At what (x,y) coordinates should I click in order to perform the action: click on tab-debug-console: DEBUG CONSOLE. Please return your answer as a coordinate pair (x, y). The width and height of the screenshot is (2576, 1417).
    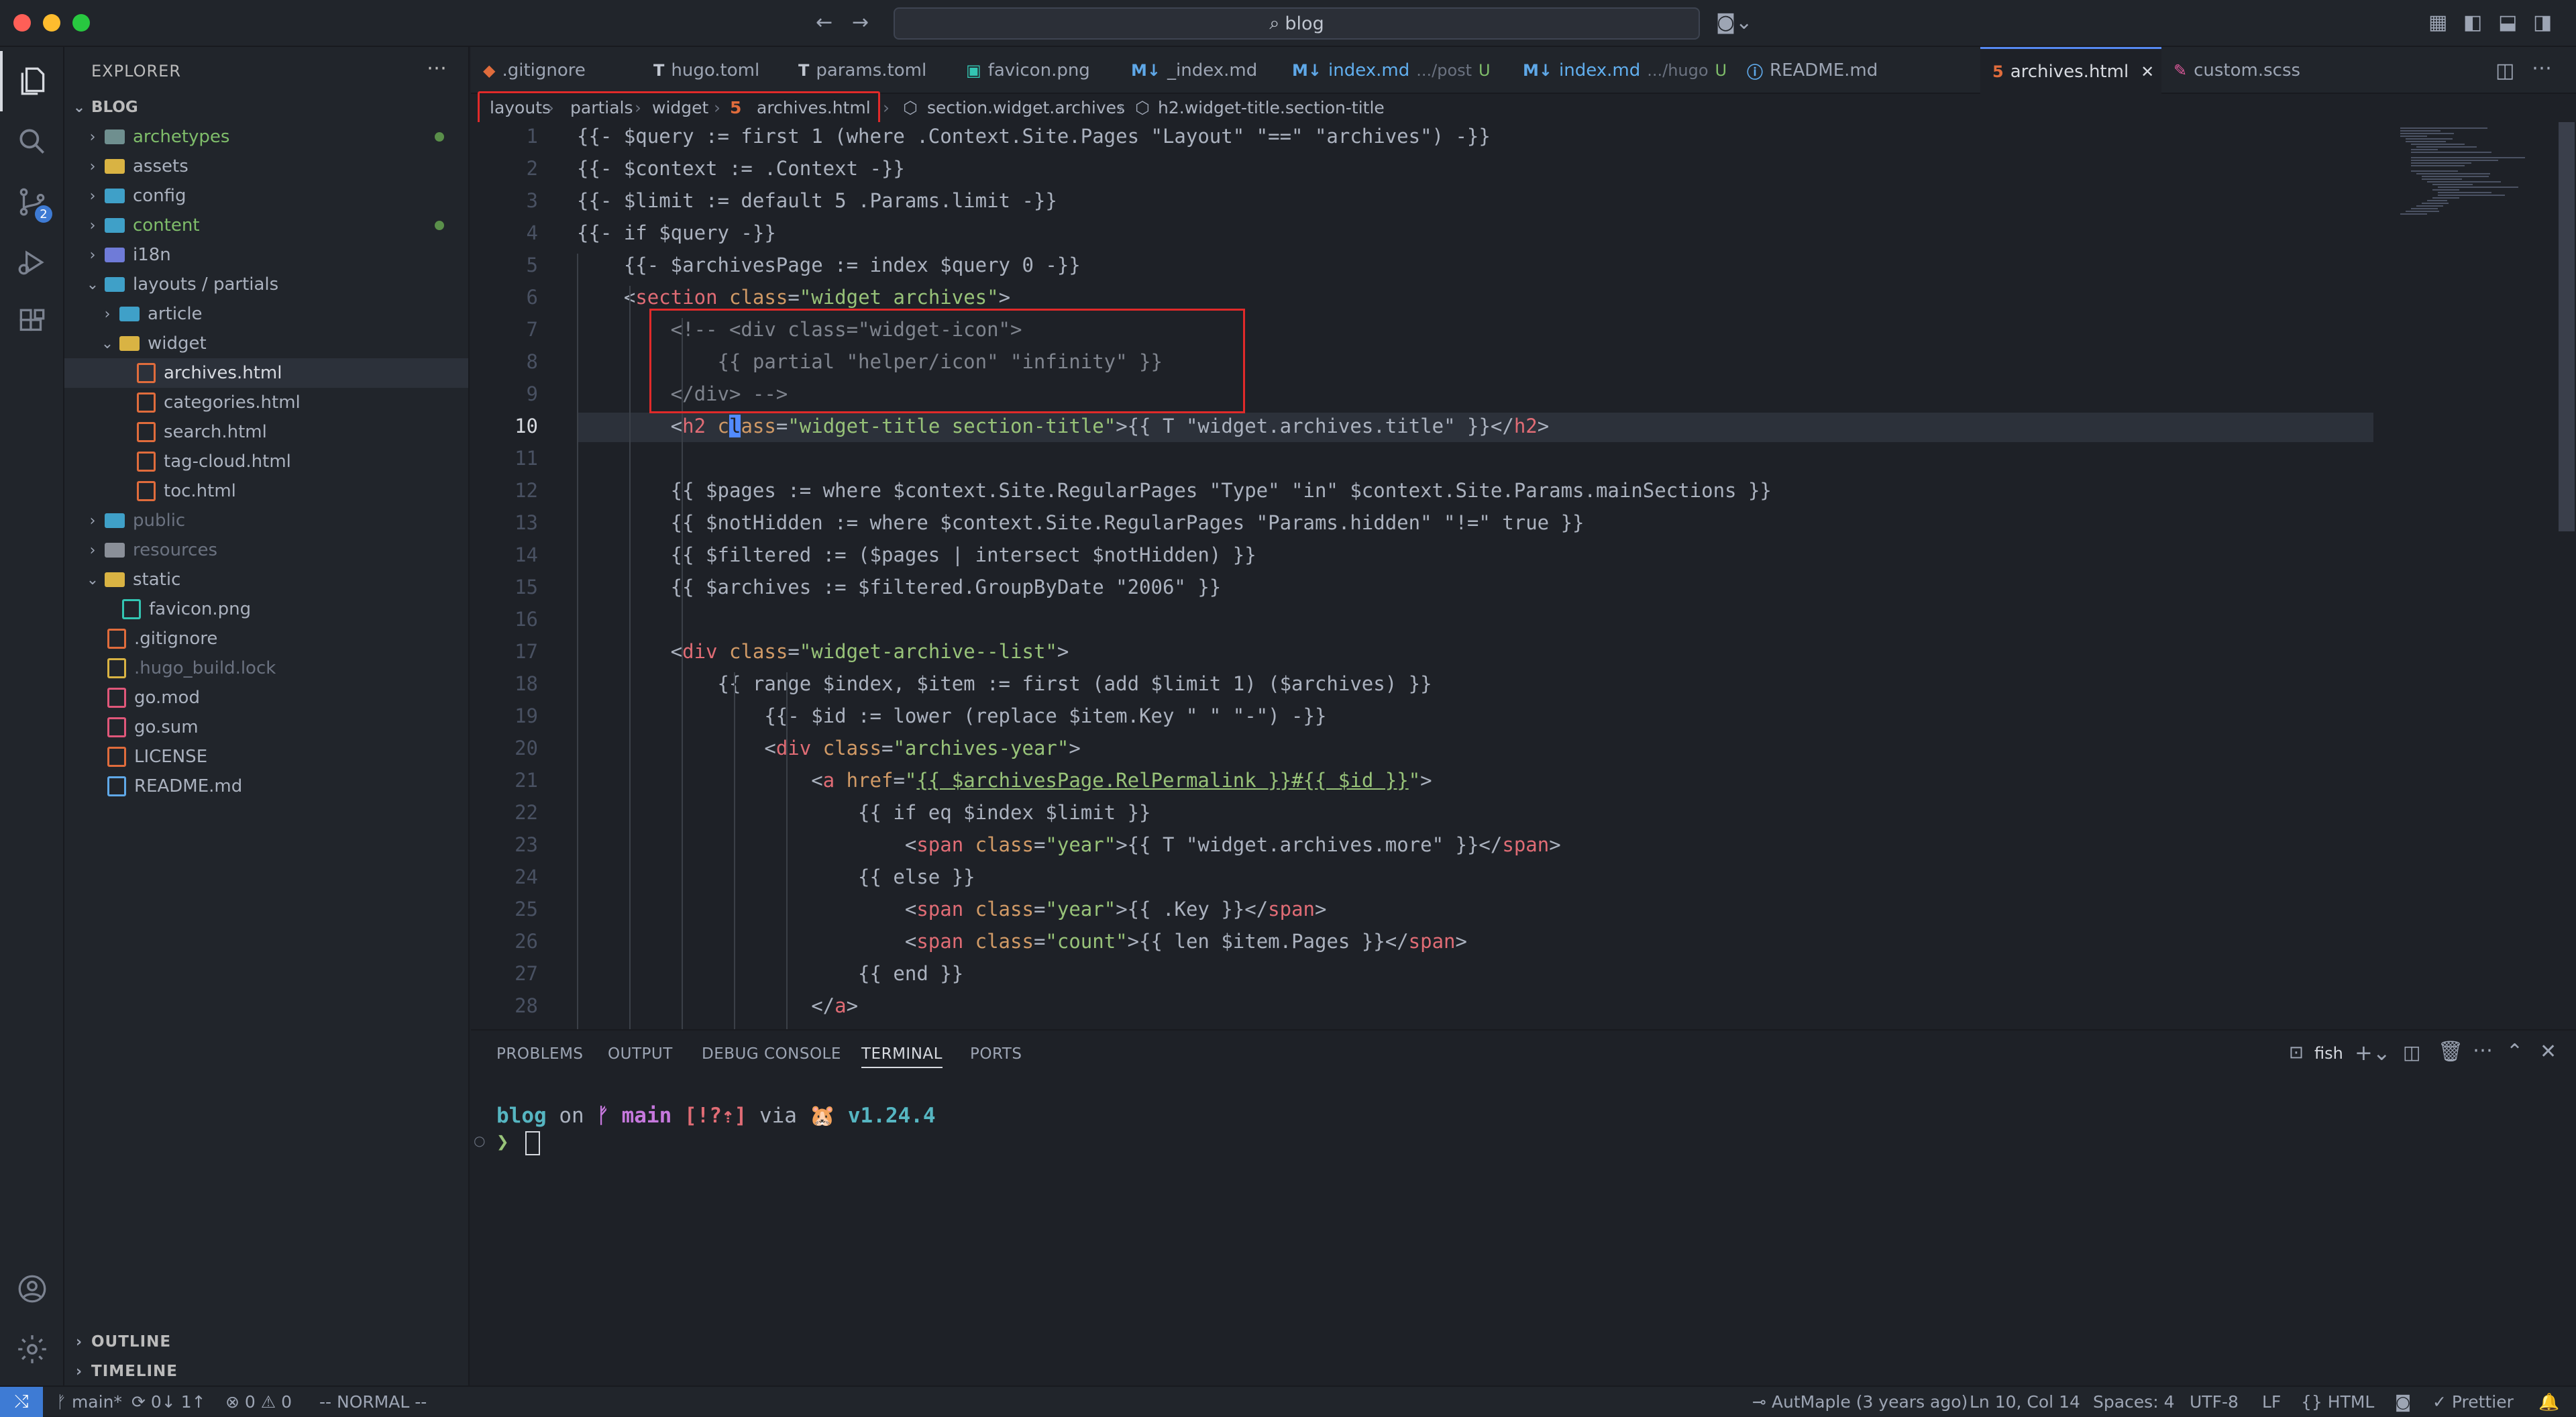
    Looking at the image, I should click on (771, 1054).